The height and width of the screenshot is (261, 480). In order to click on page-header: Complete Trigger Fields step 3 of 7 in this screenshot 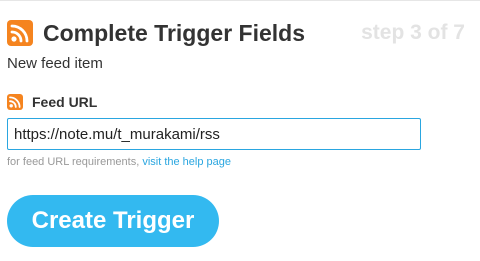, I will do `click(240, 33)`.